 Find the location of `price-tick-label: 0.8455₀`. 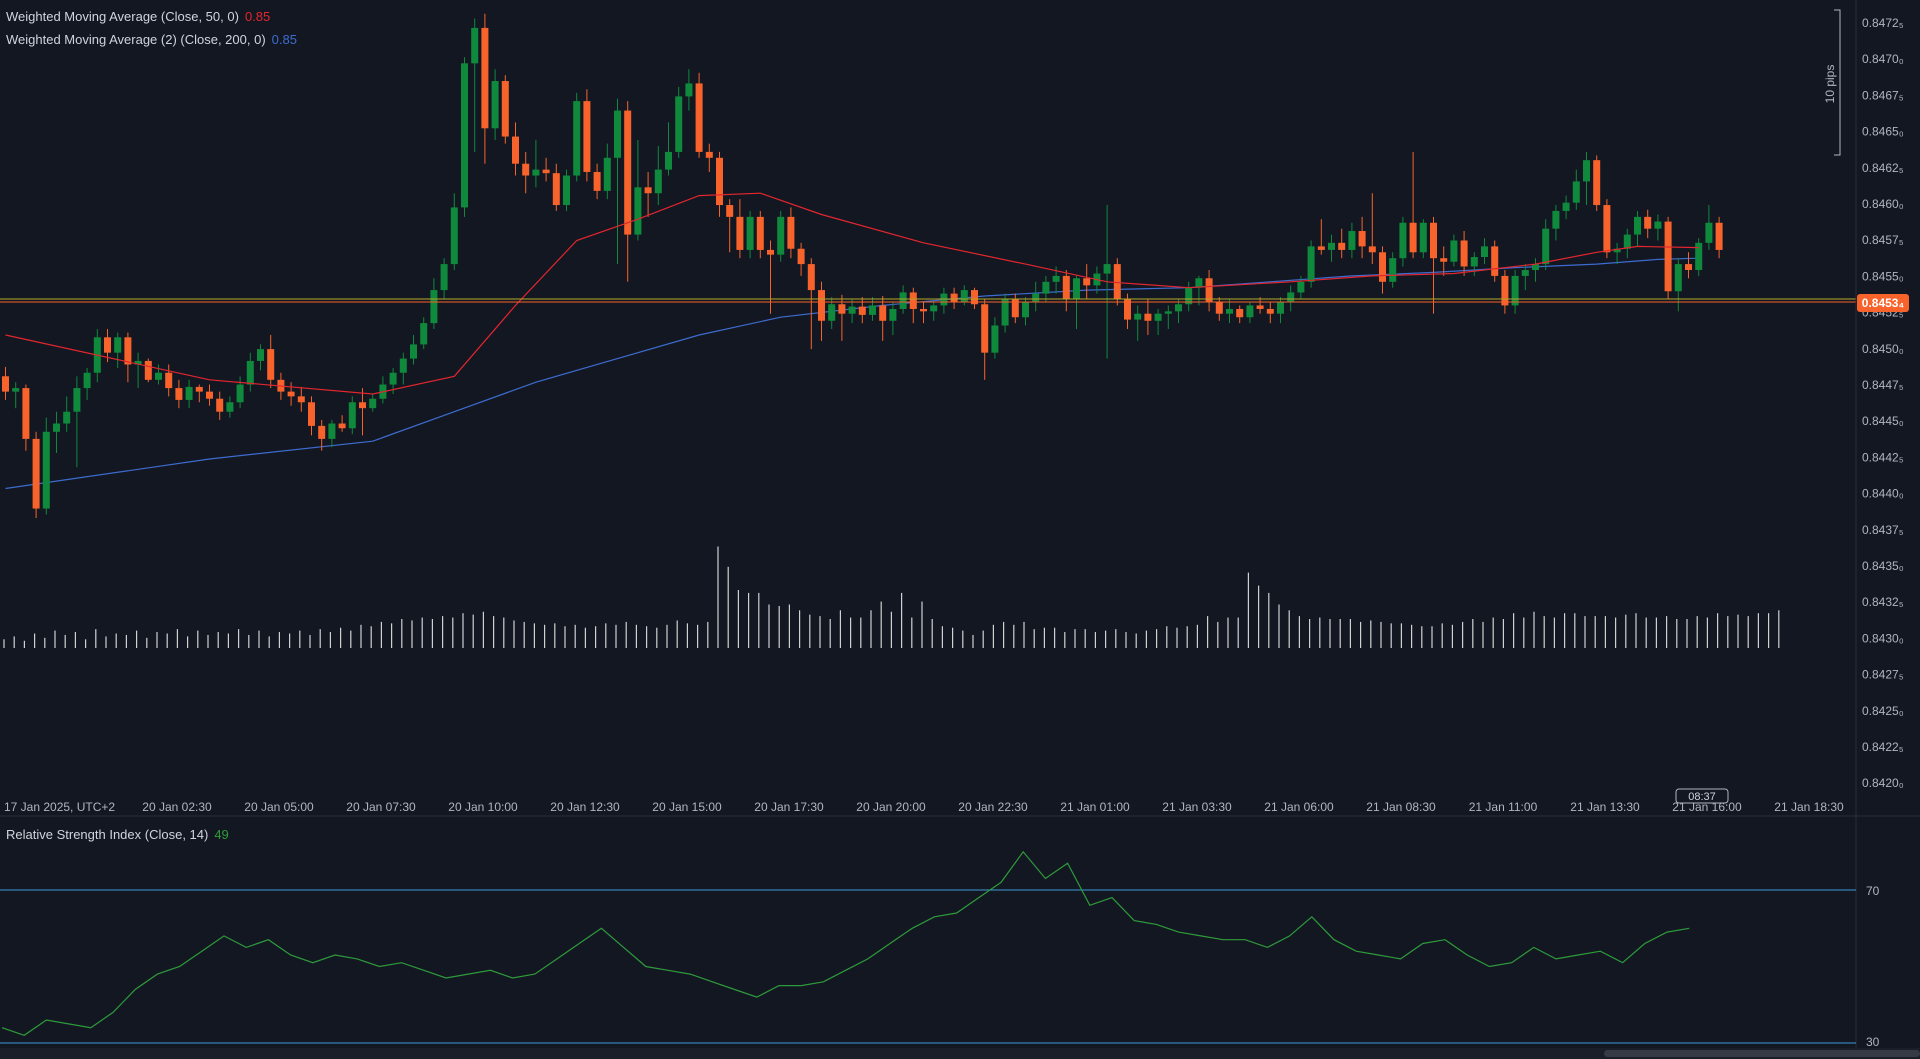

price-tick-label: 0.8455₀ is located at coordinates (1883, 276).